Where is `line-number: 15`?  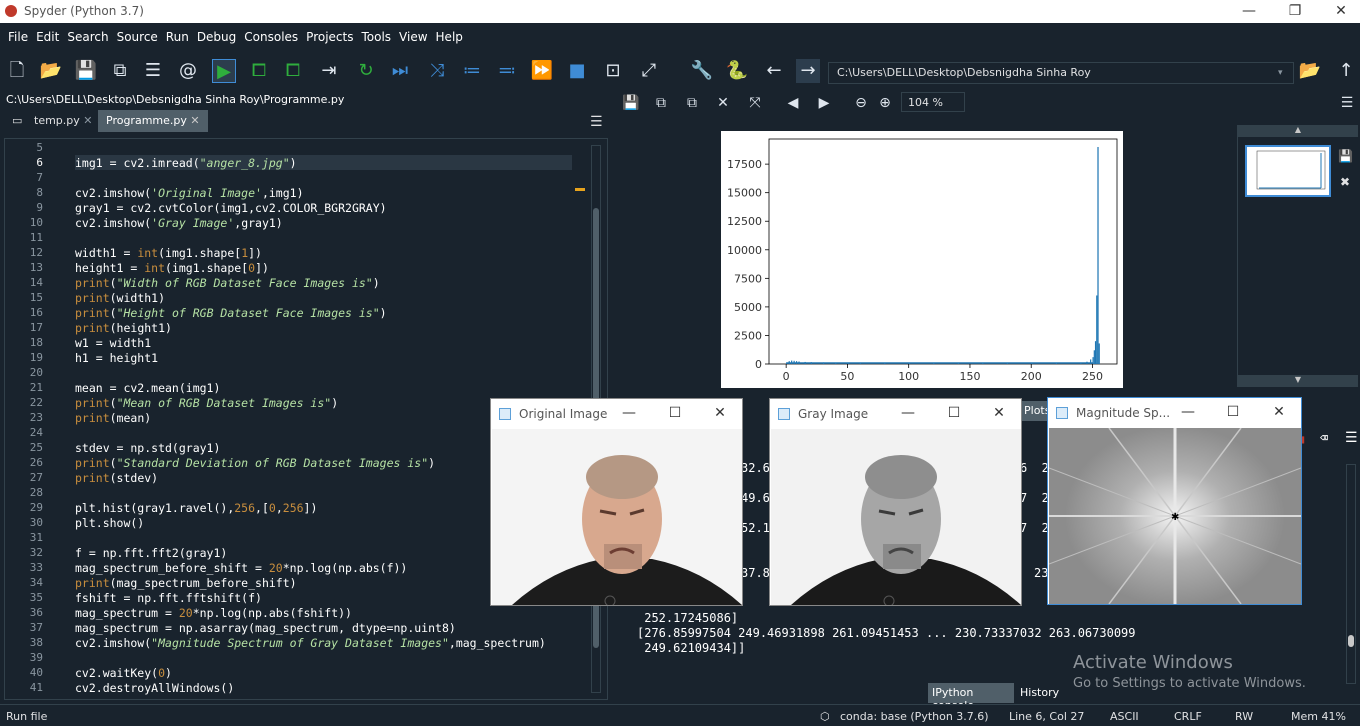 line-number: 15 is located at coordinates (36, 297).